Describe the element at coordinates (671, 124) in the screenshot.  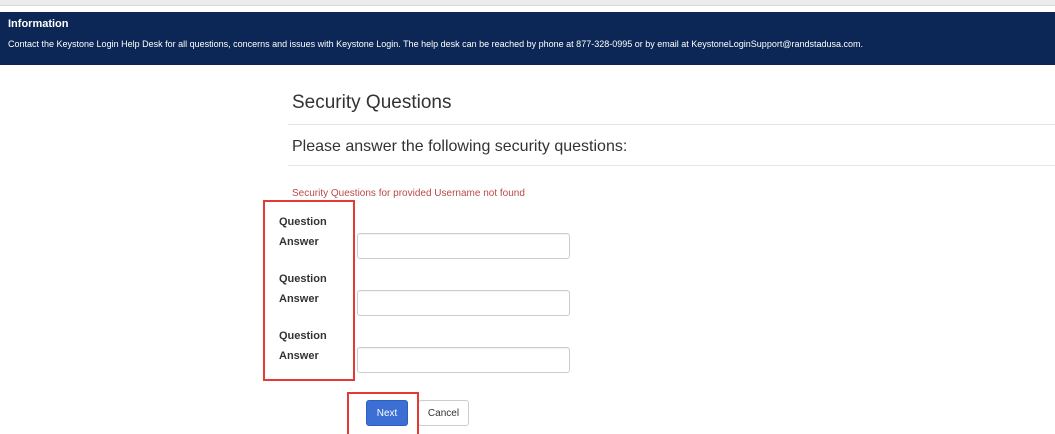
I see `title-divider` at that location.